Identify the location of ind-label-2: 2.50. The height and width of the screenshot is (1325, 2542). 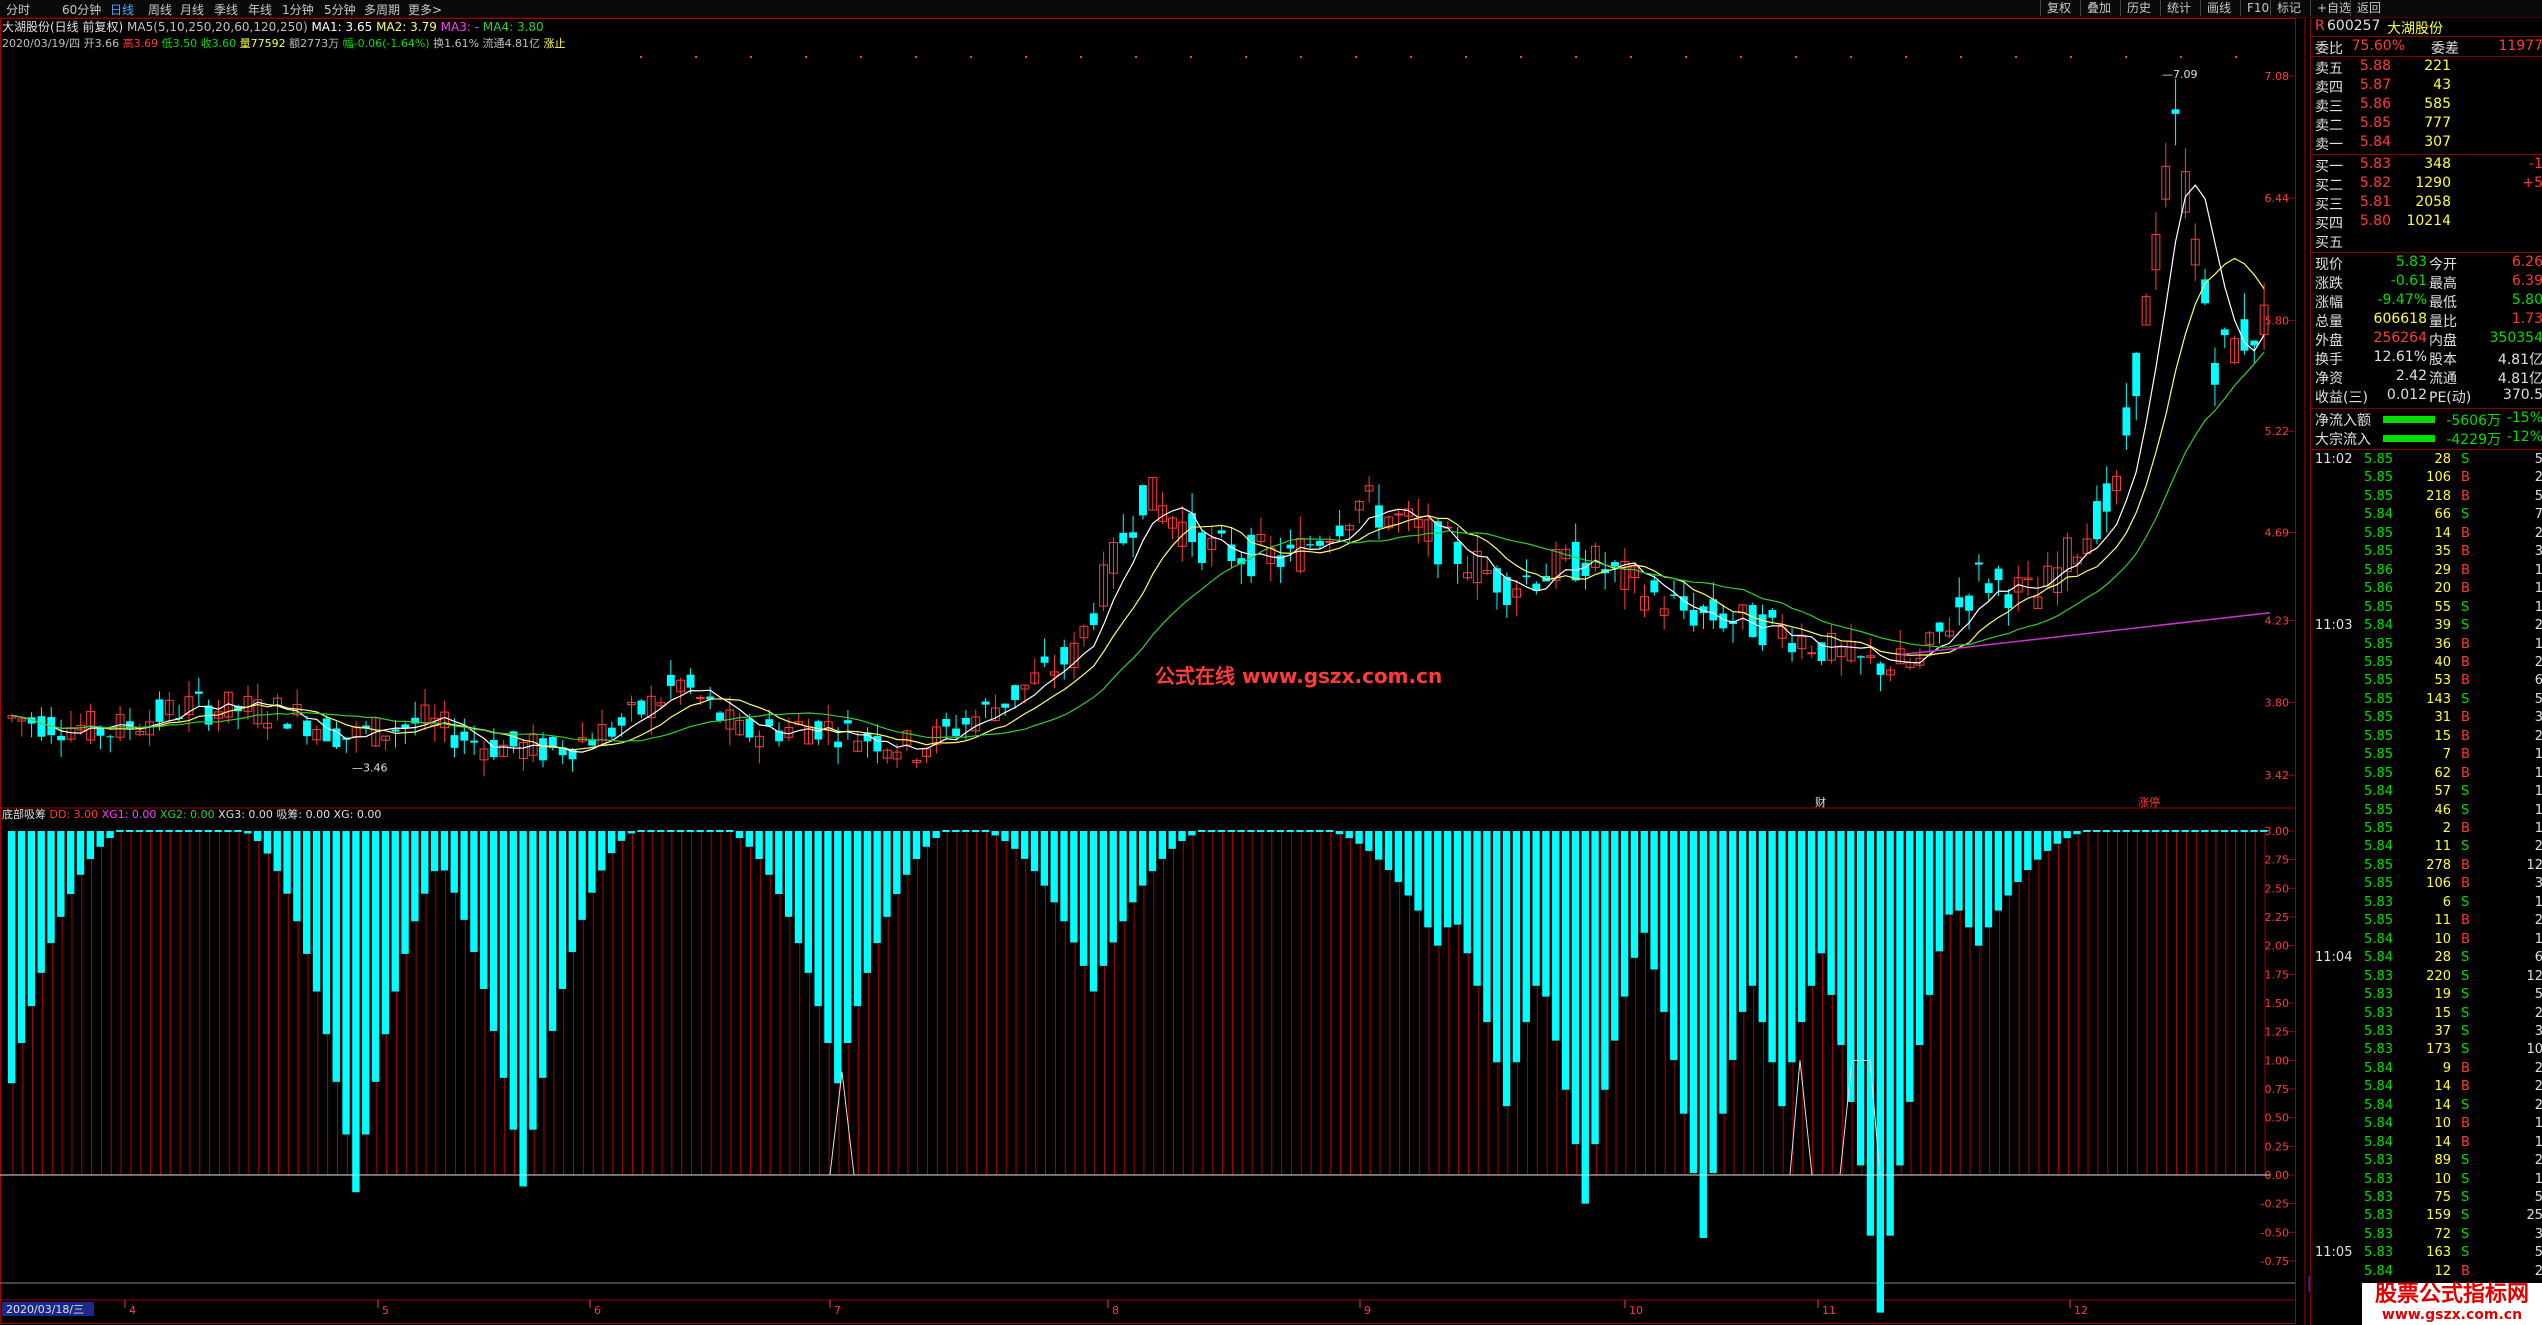
(2277, 888).